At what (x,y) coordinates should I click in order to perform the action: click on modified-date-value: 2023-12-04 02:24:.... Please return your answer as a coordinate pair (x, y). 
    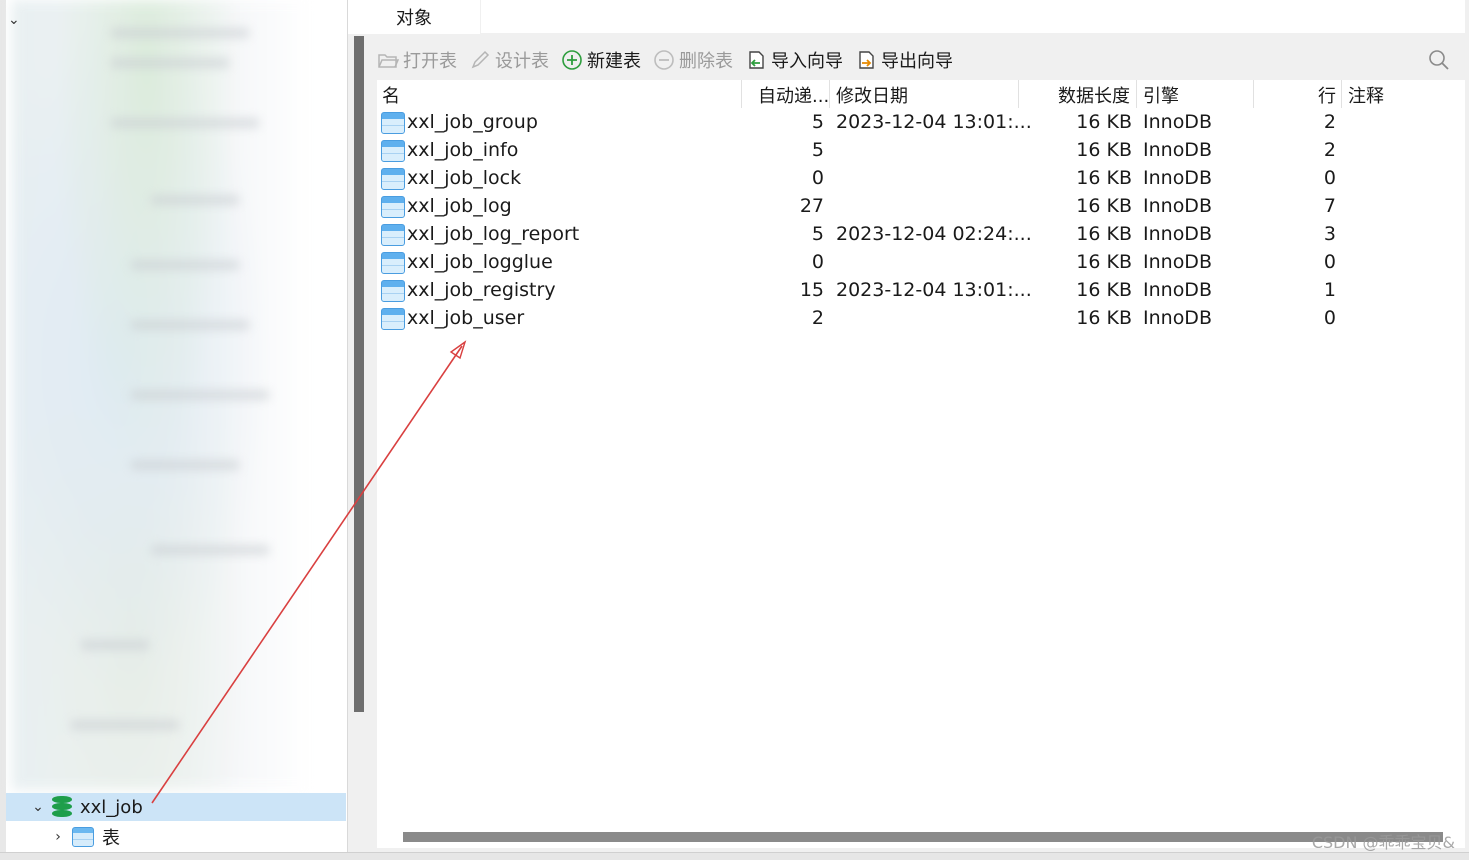
    Looking at the image, I should click on (934, 234).